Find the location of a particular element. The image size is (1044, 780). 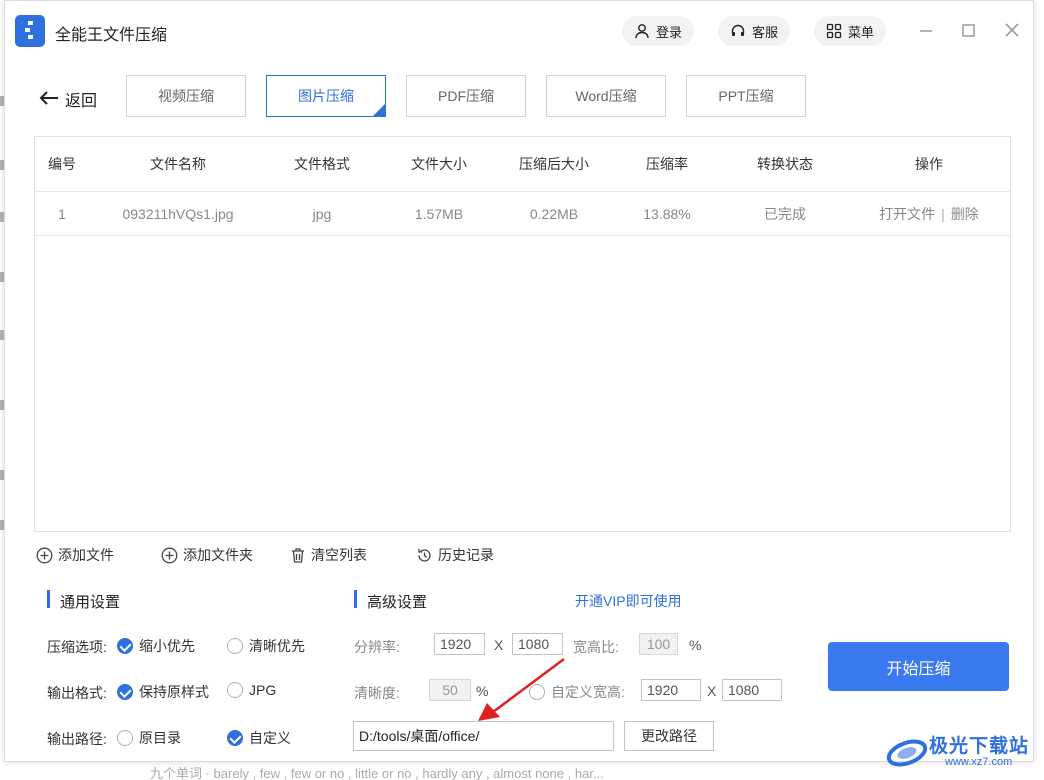

login-button: 登录 is located at coordinates (658, 31).